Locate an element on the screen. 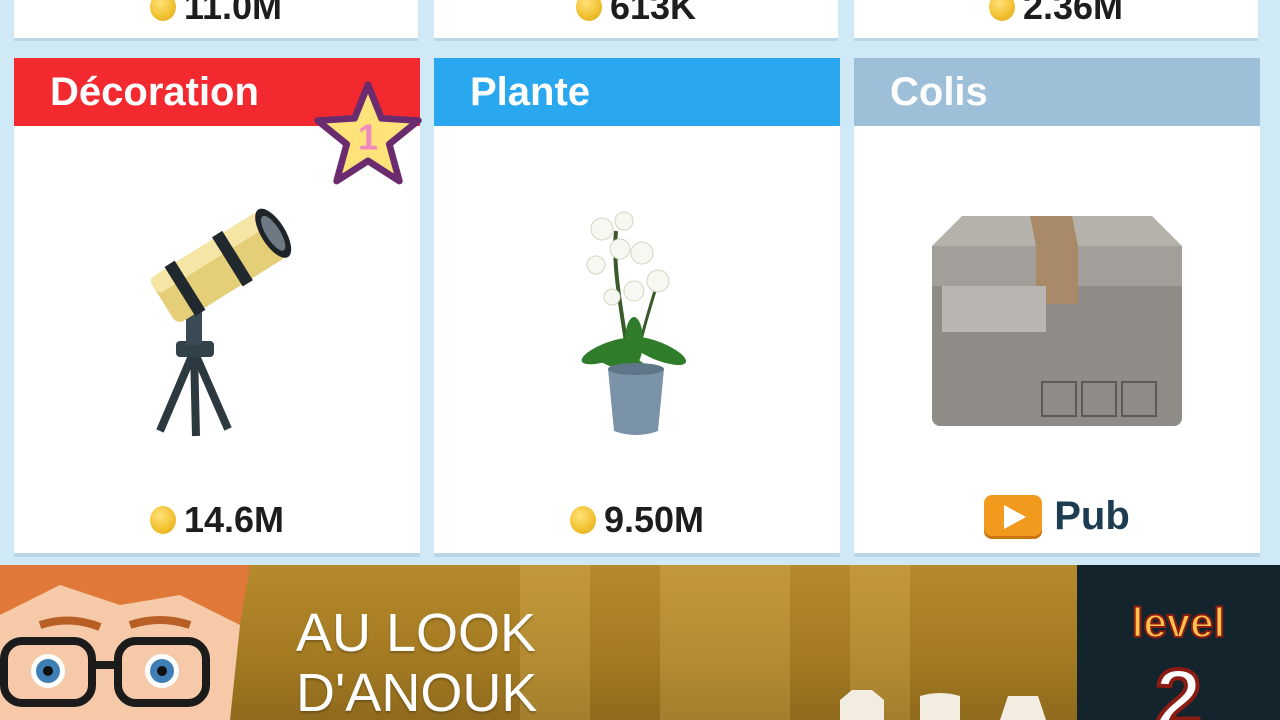 The height and width of the screenshot is (720, 1280). cardboard-box-icon is located at coordinates (1057, 320).